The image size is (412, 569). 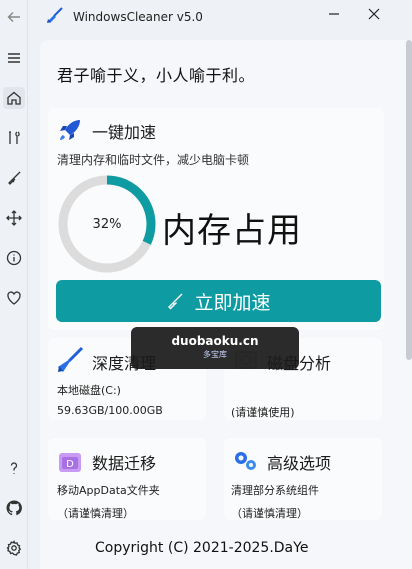 What do you see at coordinates (14, 218) in the screenshot?
I see `move-icon` at bounding box center [14, 218].